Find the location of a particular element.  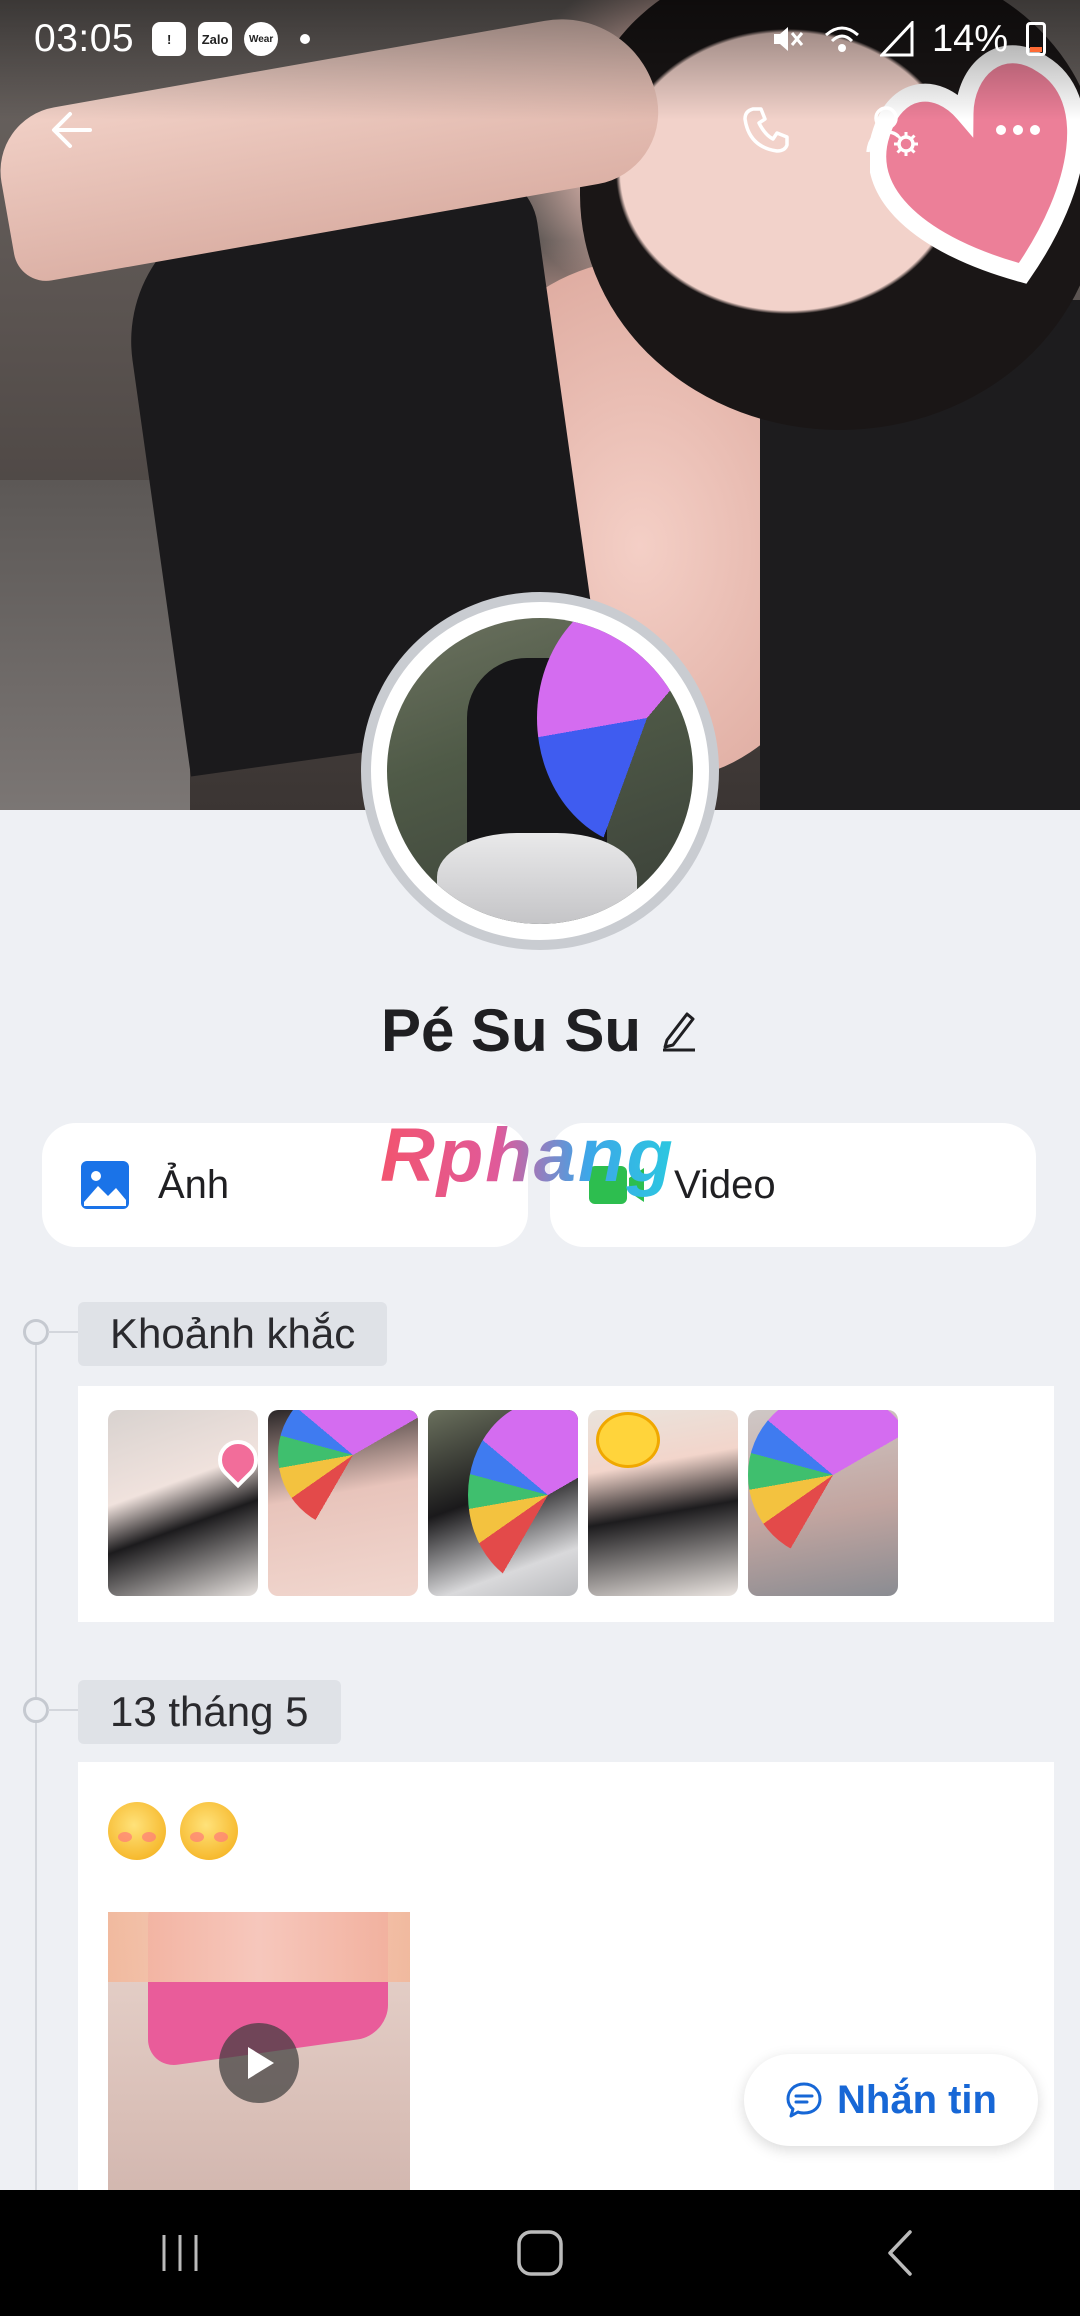

more-horizontal-icon is located at coordinates (1018, 130).